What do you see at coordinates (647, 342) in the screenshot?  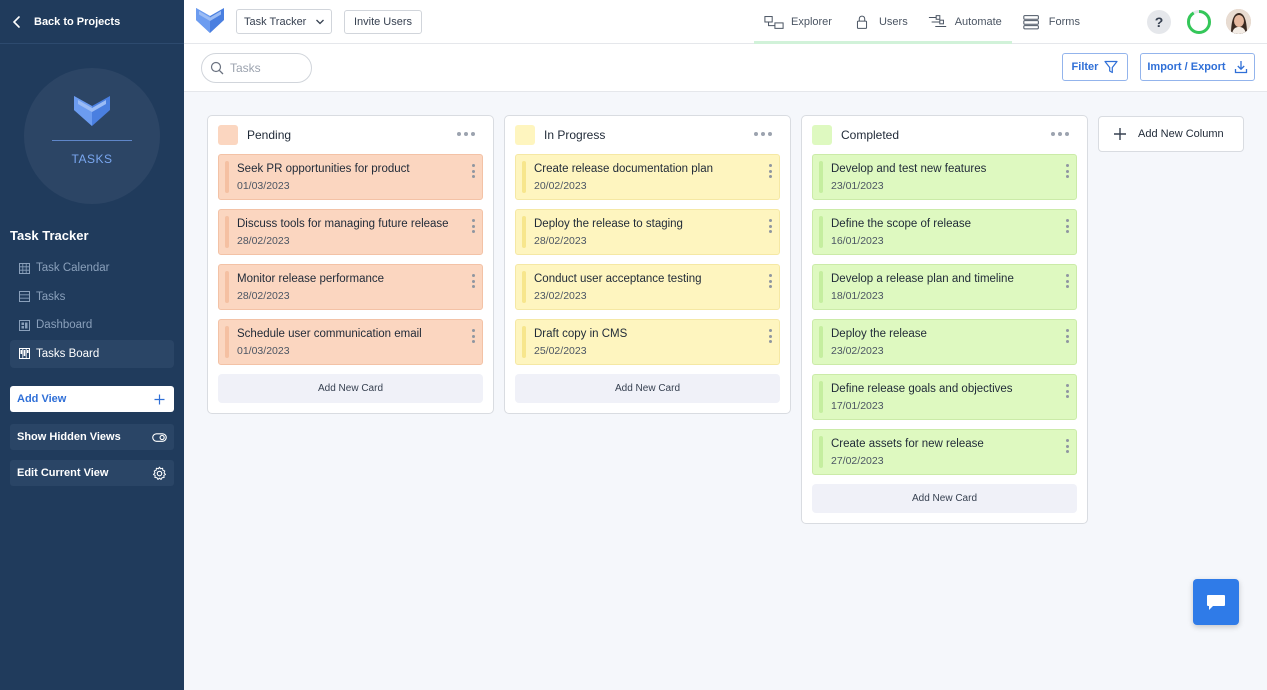 I see `task-card: Draft copy in CMS 25/02/2023` at bounding box center [647, 342].